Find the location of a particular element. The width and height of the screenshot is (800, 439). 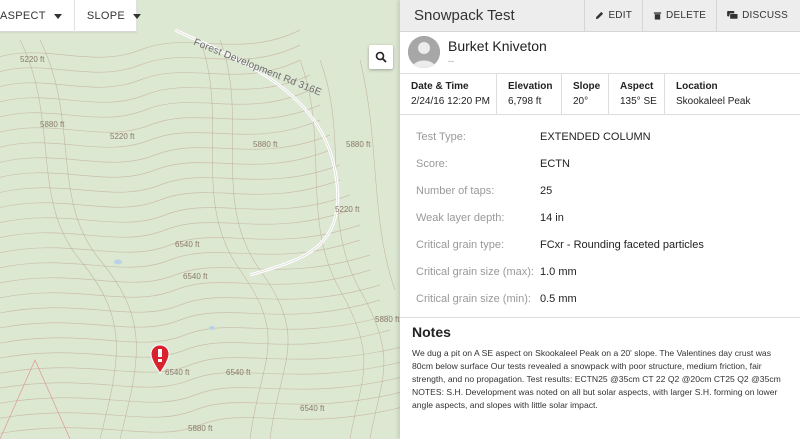

slope-filter-label: SLOPE is located at coordinates (105, 16).